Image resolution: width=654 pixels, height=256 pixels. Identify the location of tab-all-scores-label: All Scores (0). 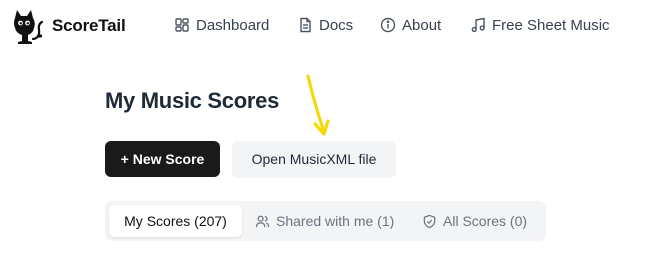
(485, 221).